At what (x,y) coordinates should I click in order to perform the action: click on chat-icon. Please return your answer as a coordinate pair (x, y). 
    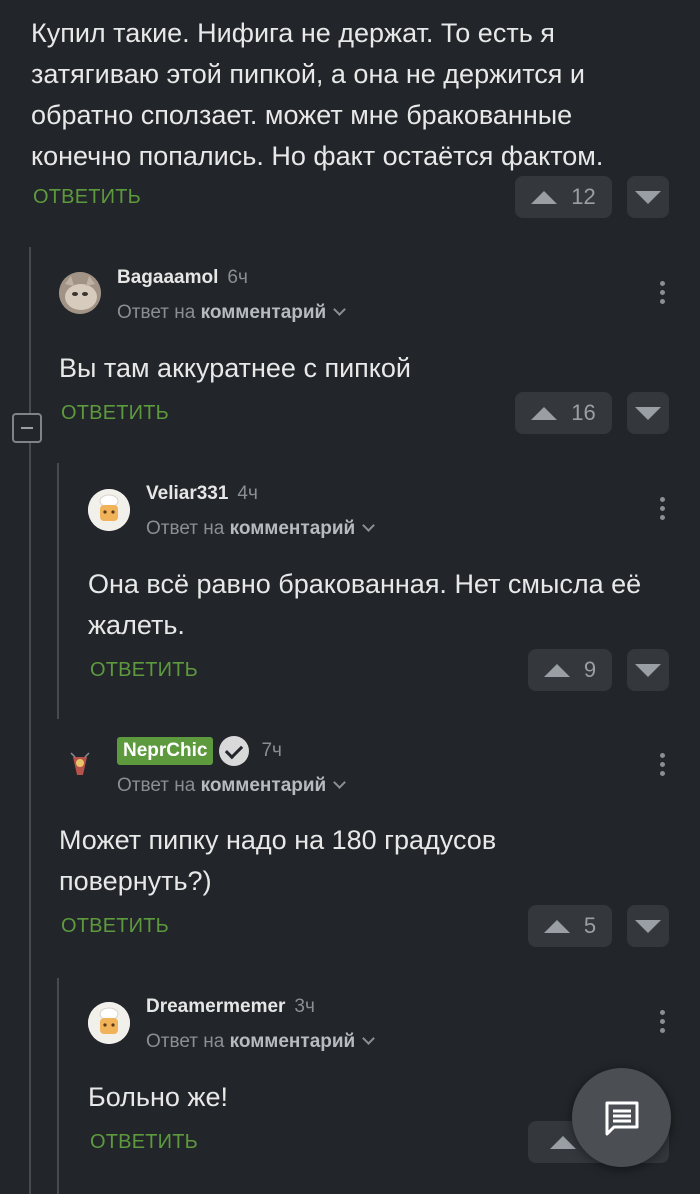
    Looking at the image, I should click on (621, 1118).